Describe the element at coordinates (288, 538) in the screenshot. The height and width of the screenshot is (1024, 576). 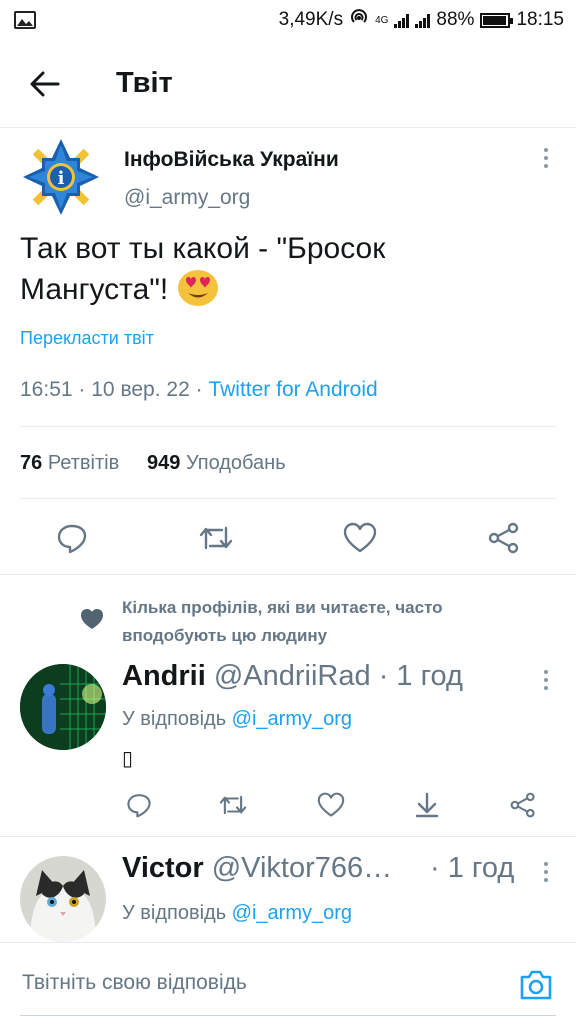
I see `tweet-actions` at that location.